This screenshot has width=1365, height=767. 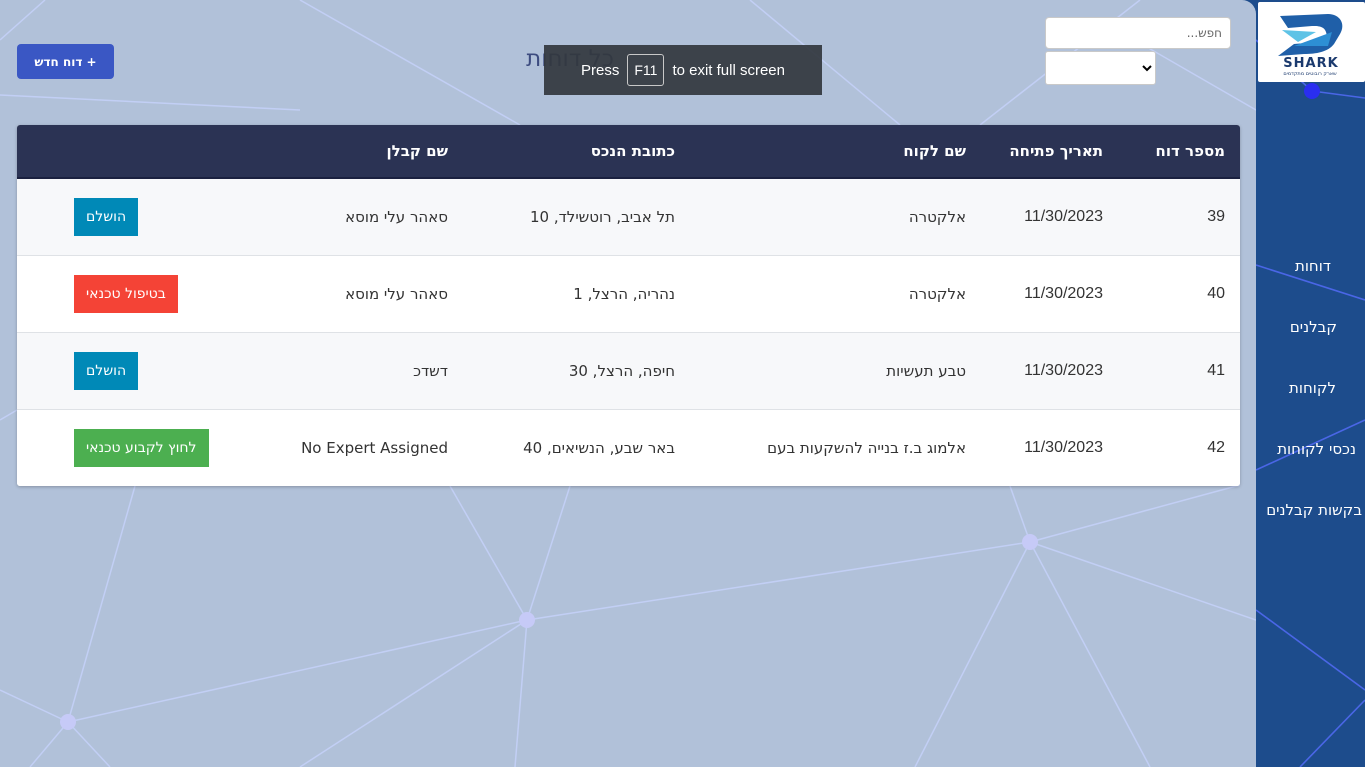 I want to click on cell-property-address: תל אביב, רוטשילד, 10, so click(x=602, y=216).